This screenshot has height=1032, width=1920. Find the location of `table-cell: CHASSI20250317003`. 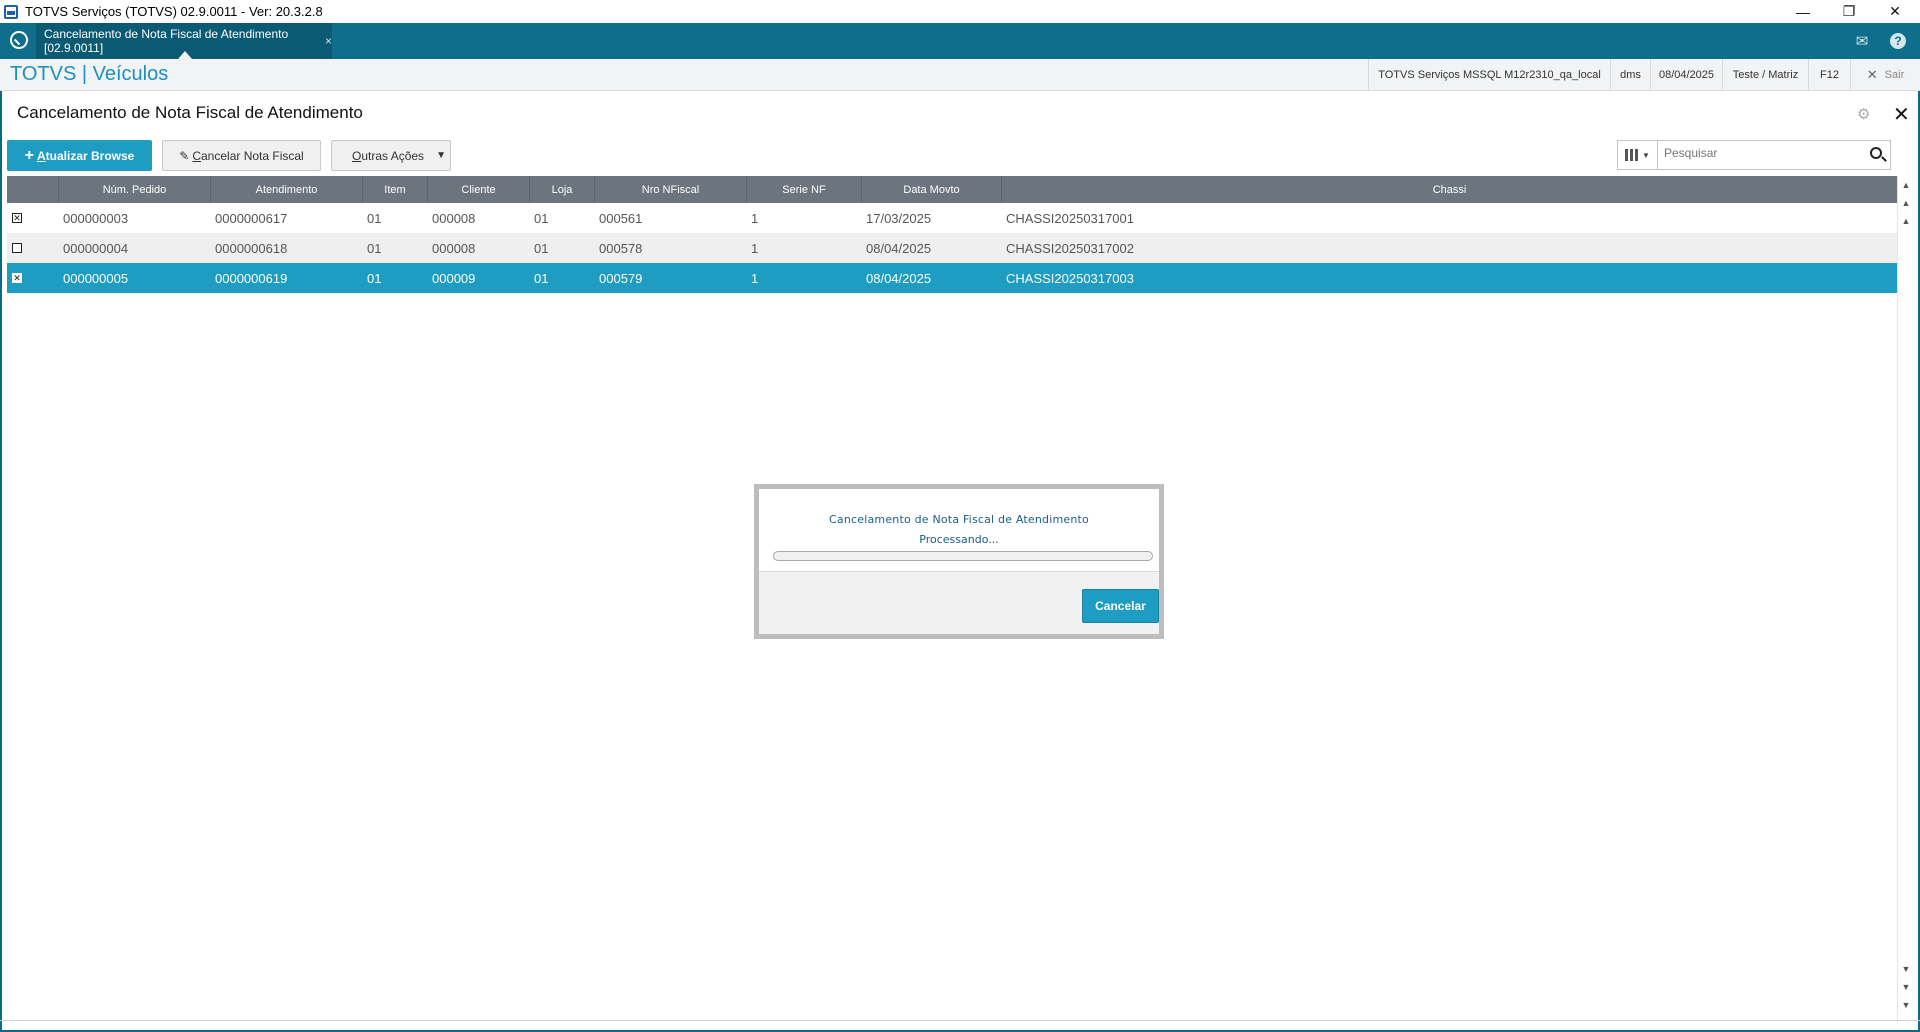

table-cell: CHASSI20250317003 is located at coordinates (1070, 278).